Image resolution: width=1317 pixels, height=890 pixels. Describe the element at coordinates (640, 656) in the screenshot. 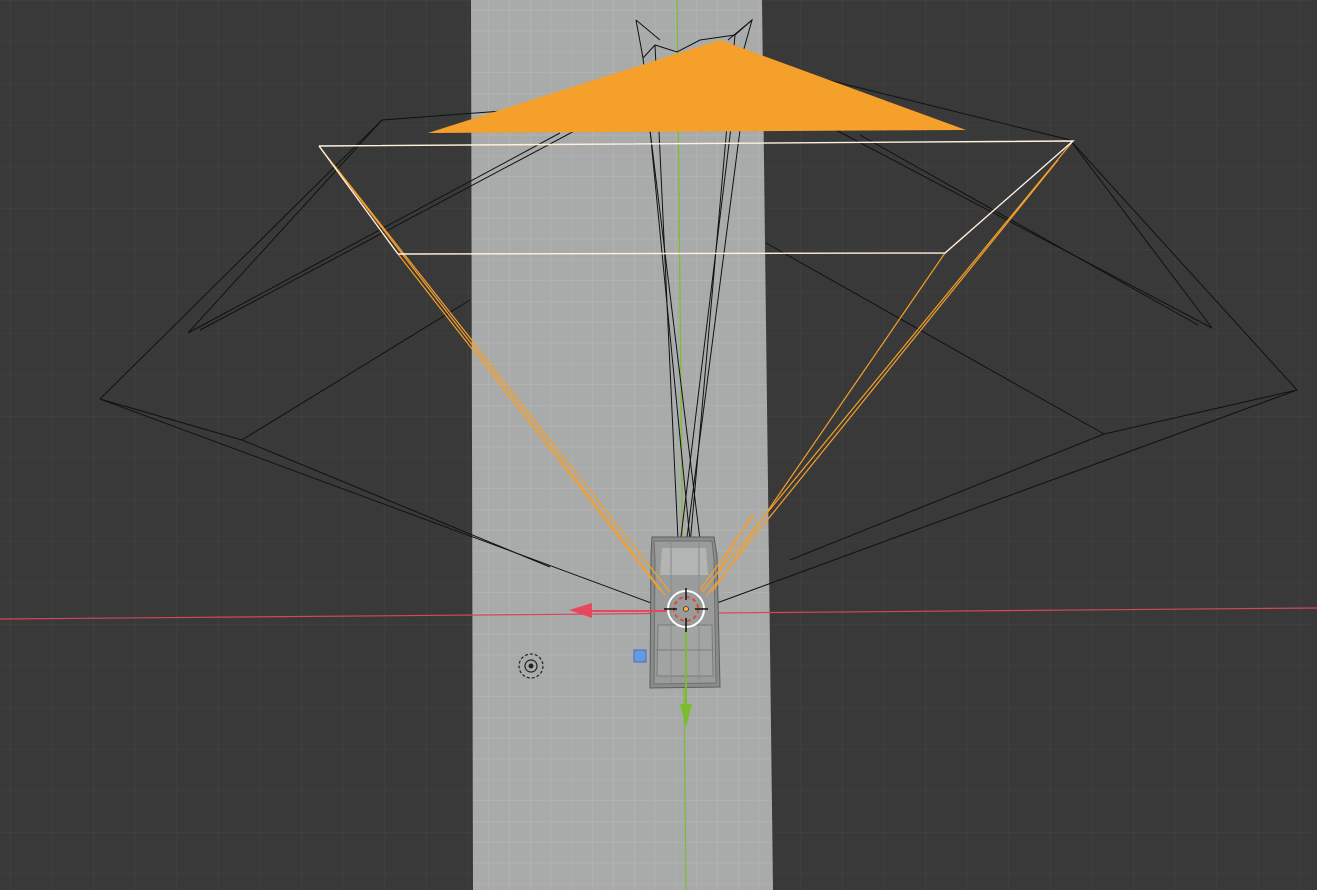

I see `square-handle-icon` at that location.